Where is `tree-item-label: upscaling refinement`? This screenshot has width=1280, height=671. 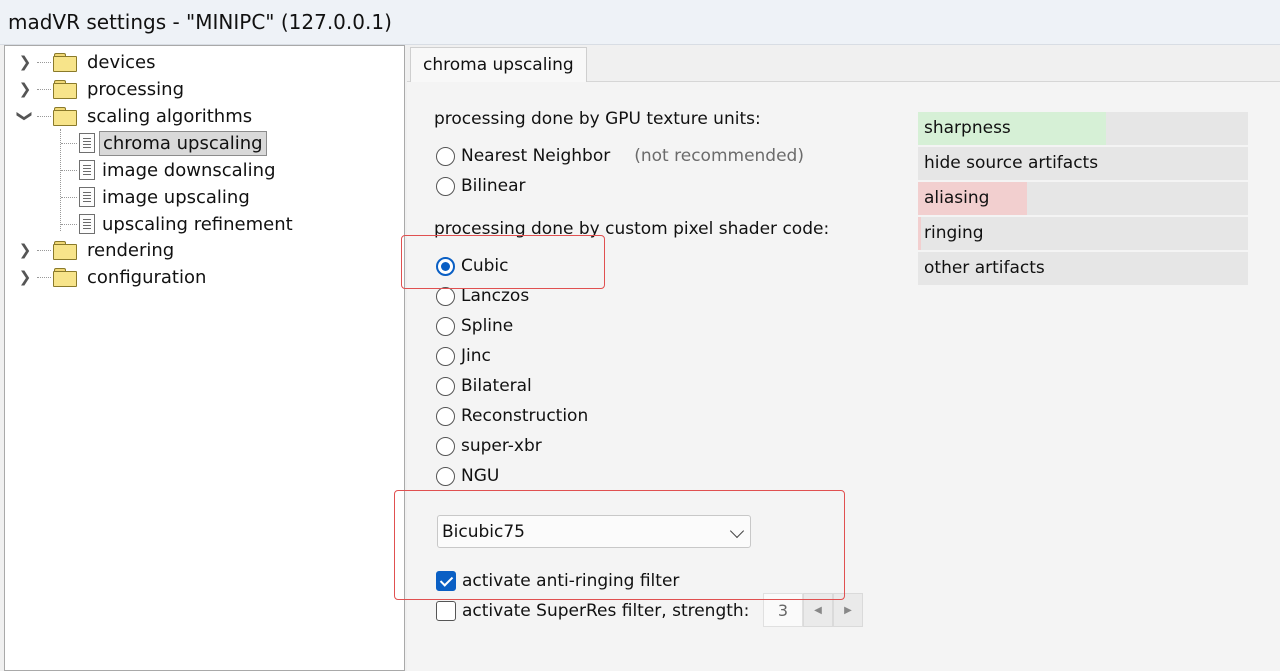
tree-item-label: upscaling refinement is located at coordinates (197, 224).